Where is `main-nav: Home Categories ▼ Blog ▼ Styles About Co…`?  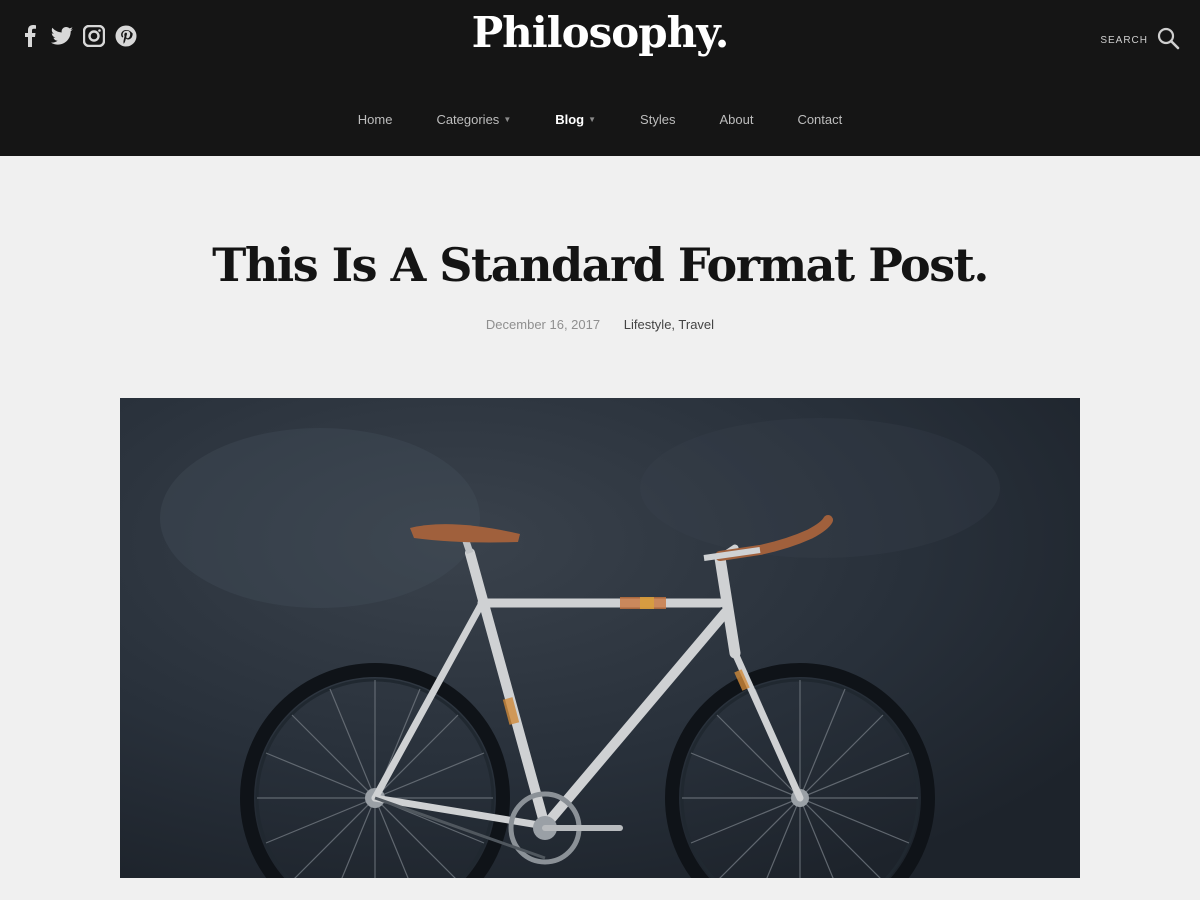 main-nav: Home Categories ▼ Blog ▼ Styles About Co… is located at coordinates (600, 119).